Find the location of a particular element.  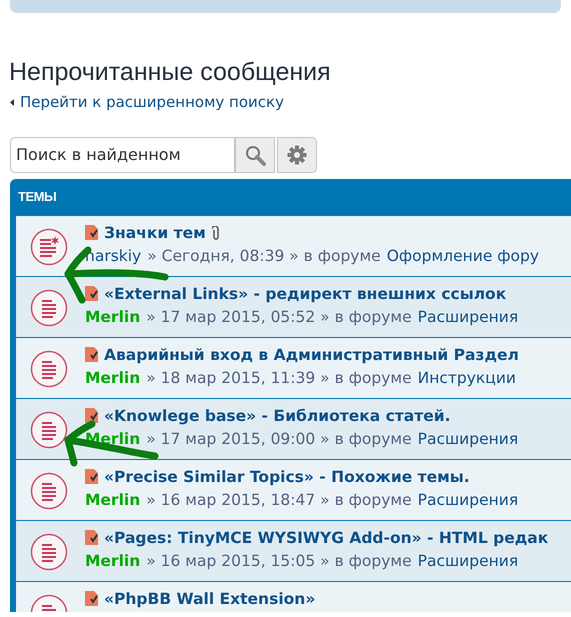

topic-title: «External Links» - редирект внешних ссылок is located at coordinates (305, 294).